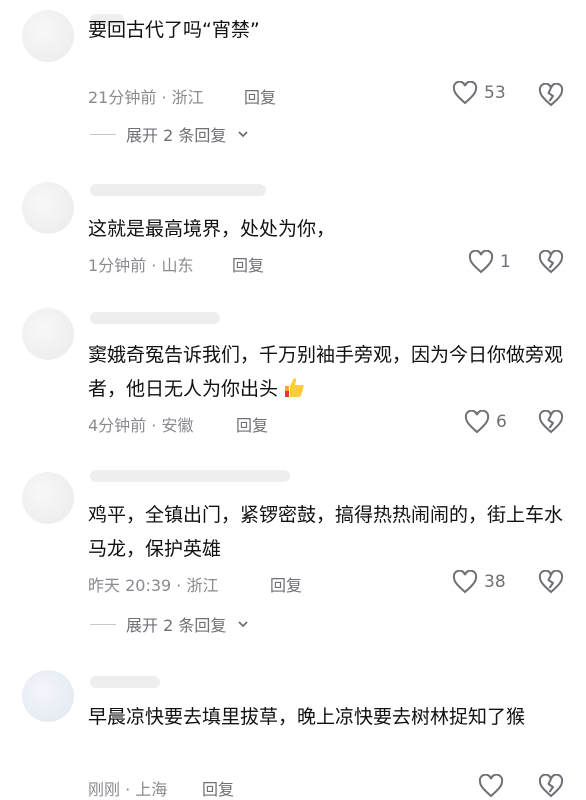  I want to click on comment-text: 早晨凉快要去填里拔草，晚上凉快要去树林捉知了猴, so click(307, 717).